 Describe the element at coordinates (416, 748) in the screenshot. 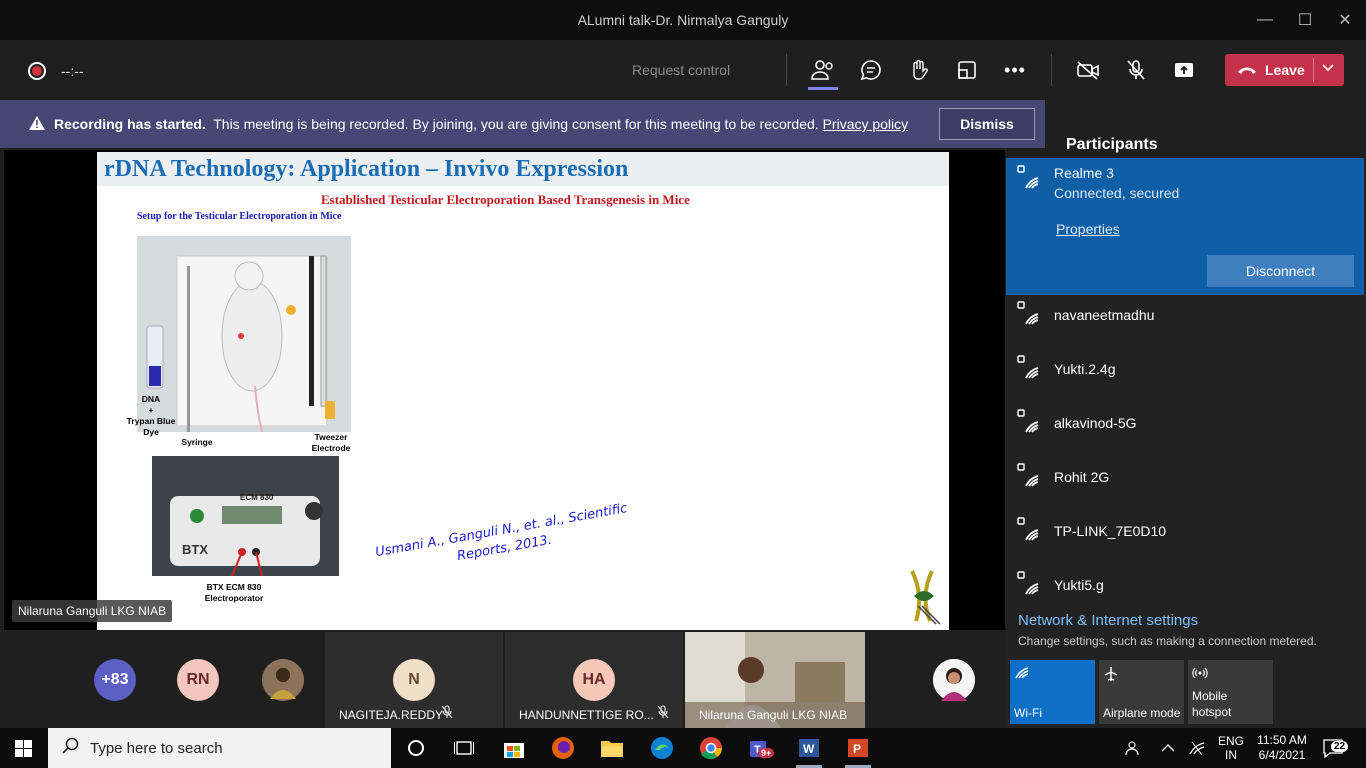

I see `cortana-icon` at that location.